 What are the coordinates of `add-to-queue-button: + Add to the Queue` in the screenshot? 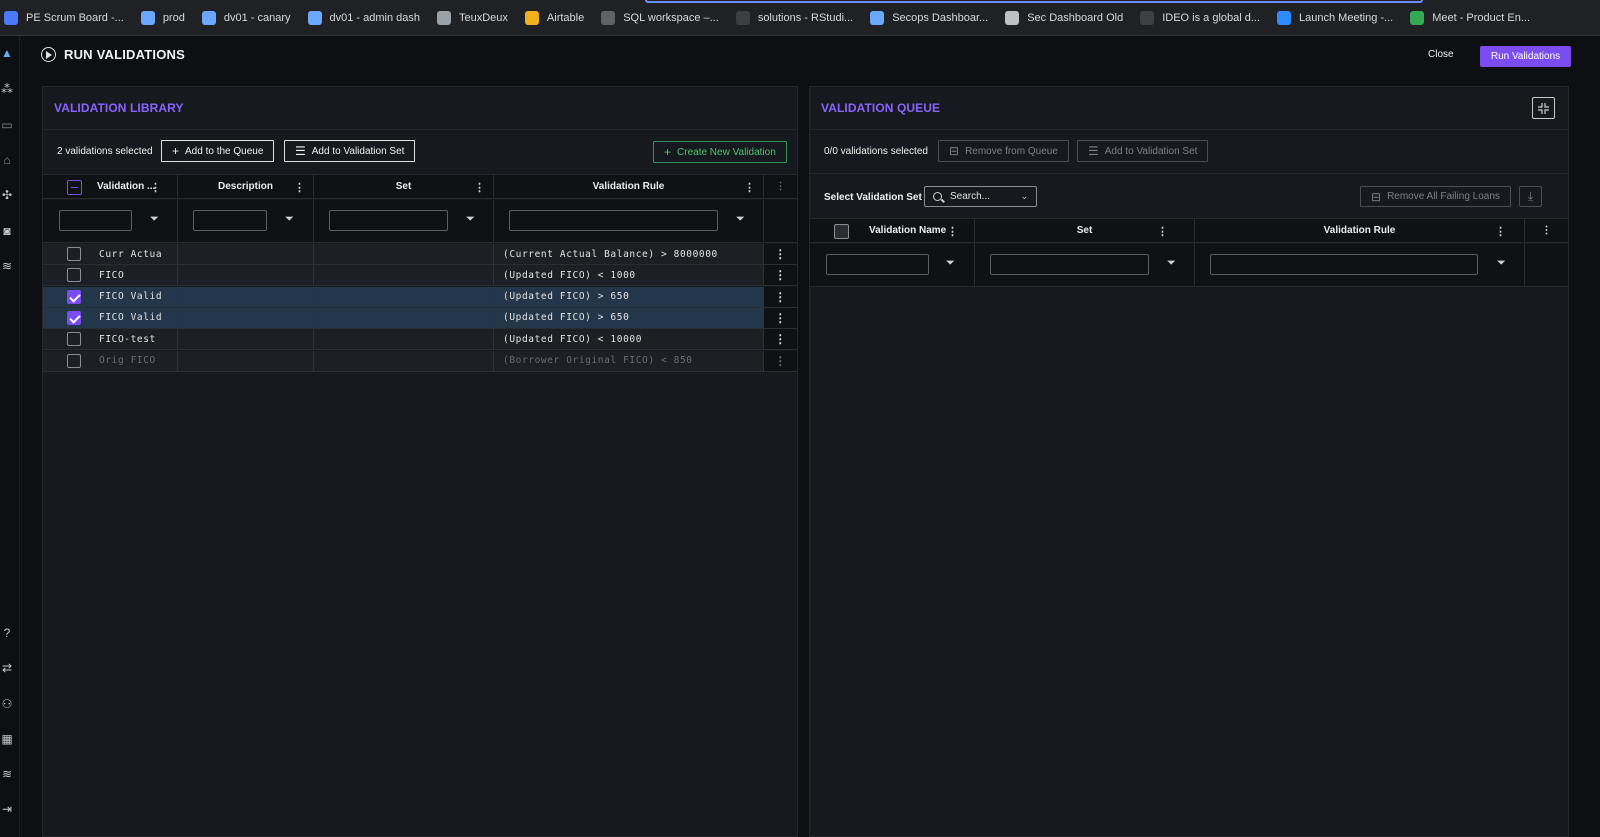 It's located at (218, 151).